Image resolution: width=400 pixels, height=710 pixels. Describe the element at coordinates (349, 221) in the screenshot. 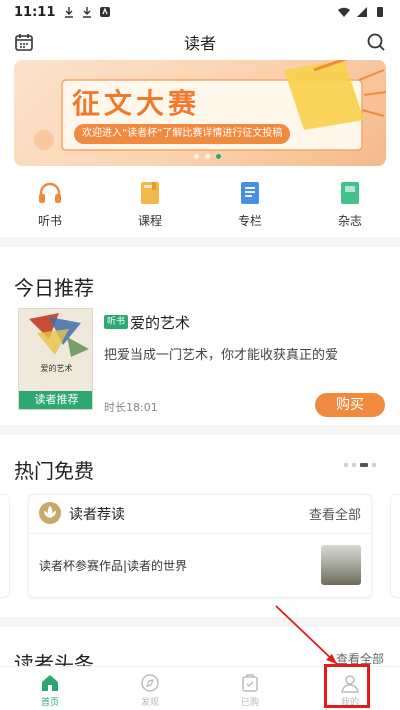

I see `quick-nav-label: 杂志` at that location.